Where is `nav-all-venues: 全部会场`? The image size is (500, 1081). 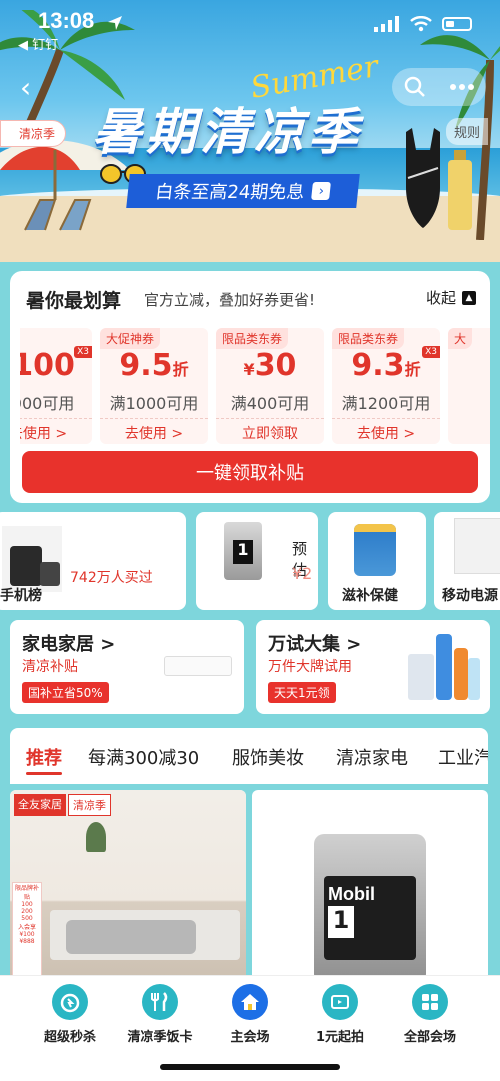 nav-all-venues: 全部会场 is located at coordinates (430, 1014).